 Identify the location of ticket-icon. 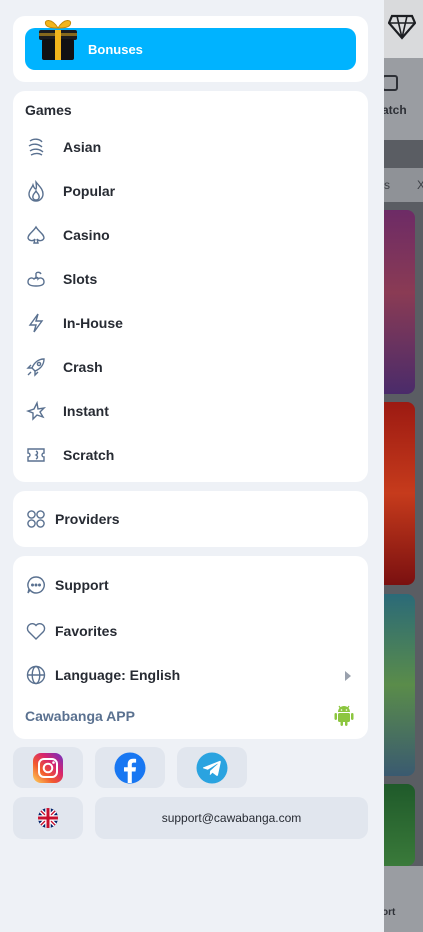
(36, 455).